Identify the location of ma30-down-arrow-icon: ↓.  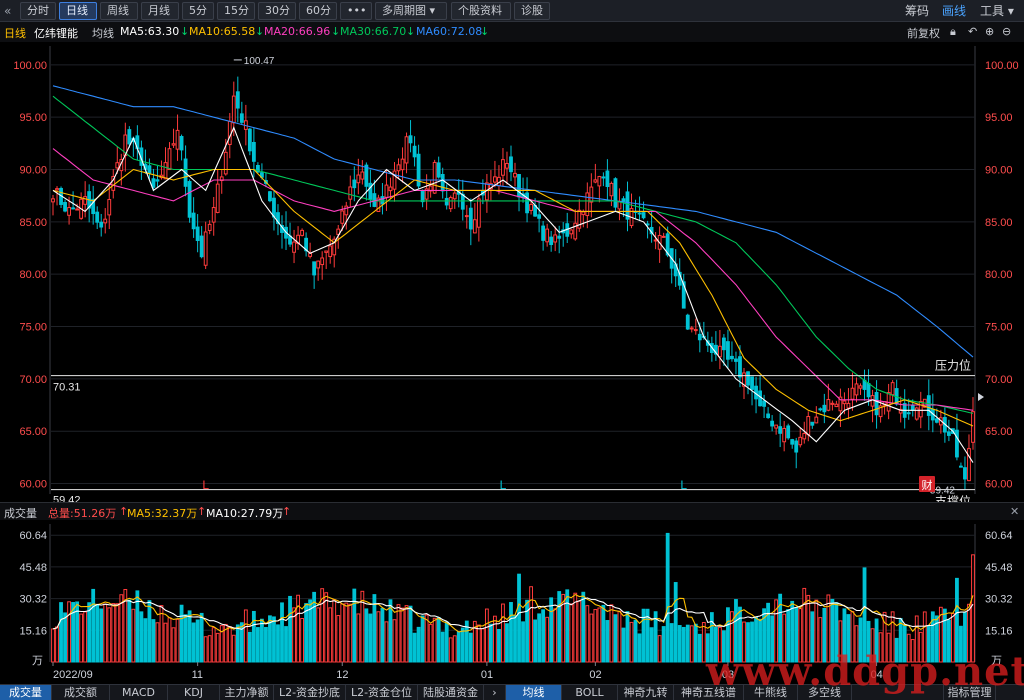
(411, 31).